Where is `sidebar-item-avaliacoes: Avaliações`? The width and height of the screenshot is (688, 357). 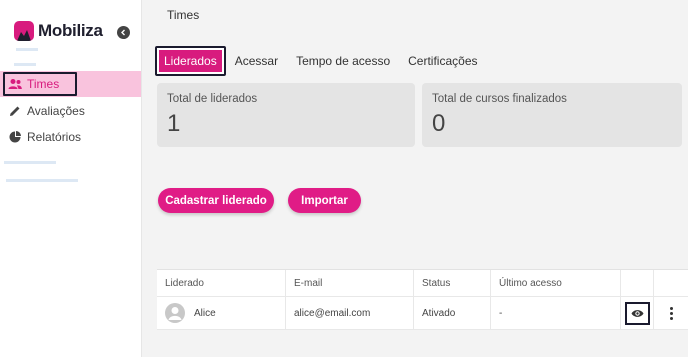 sidebar-item-avaliacoes: Avaliações is located at coordinates (70, 111).